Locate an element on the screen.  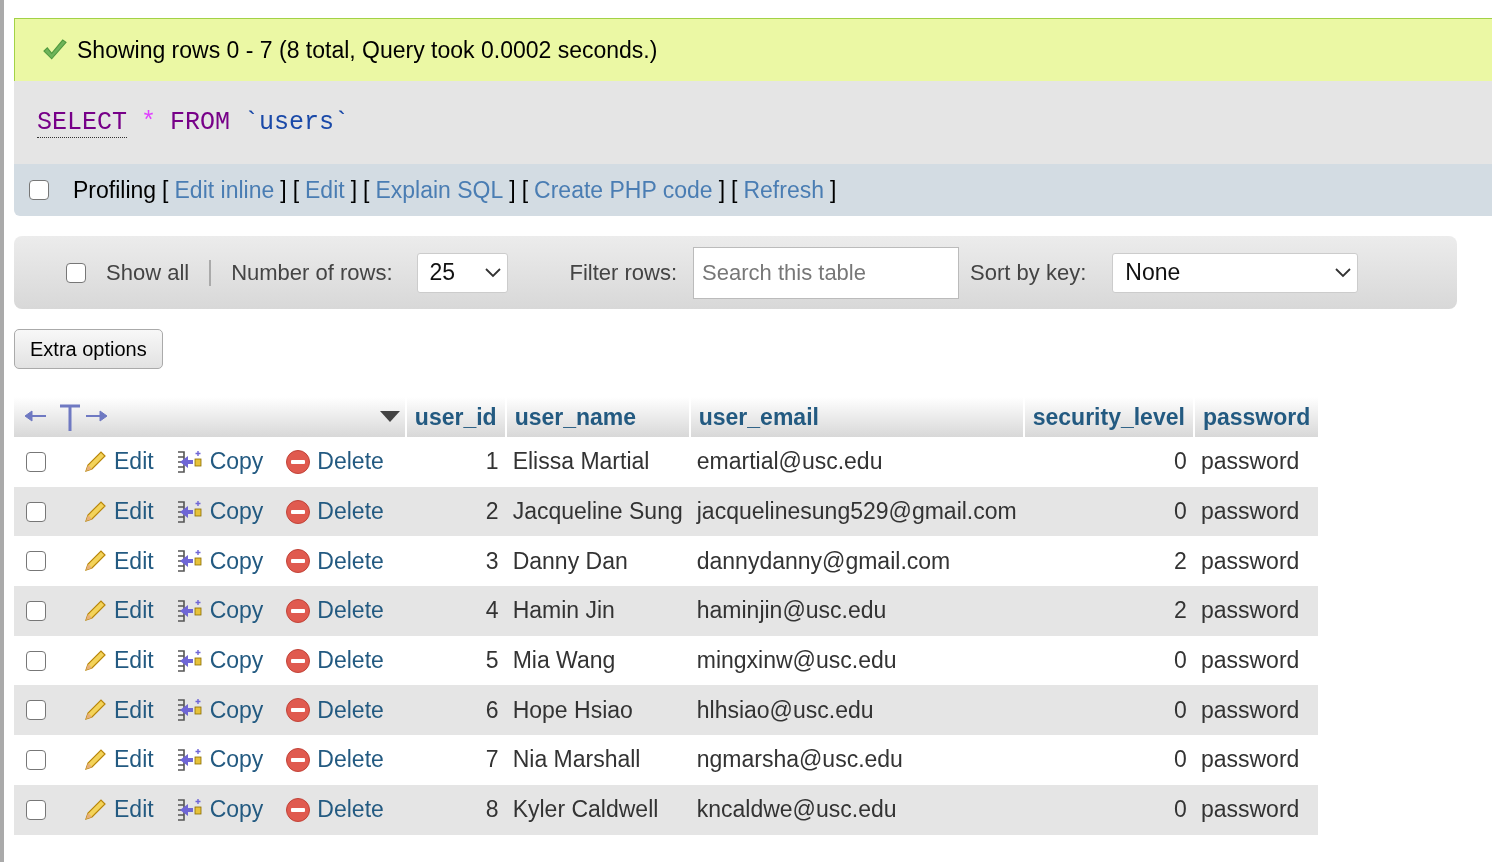
query-action-link: Edit is located at coordinates (325, 190).